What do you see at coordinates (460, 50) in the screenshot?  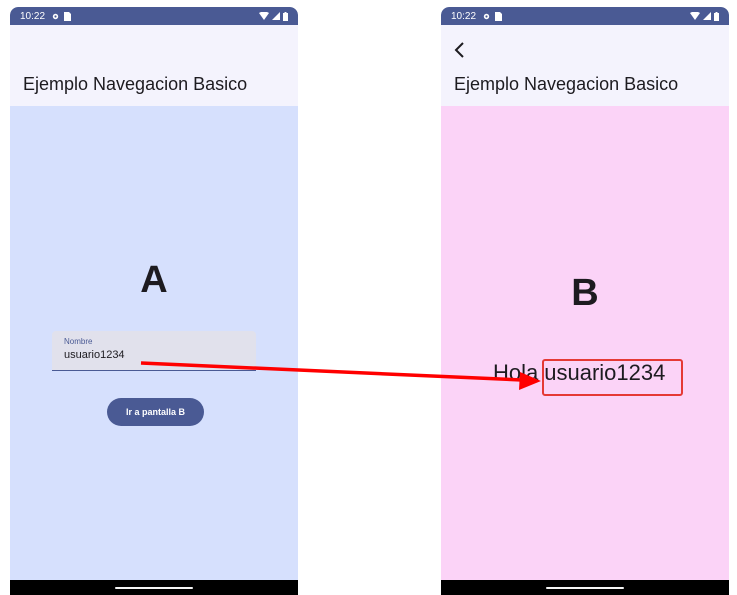 I see `back-arrow-icon` at bounding box center [460, 50].